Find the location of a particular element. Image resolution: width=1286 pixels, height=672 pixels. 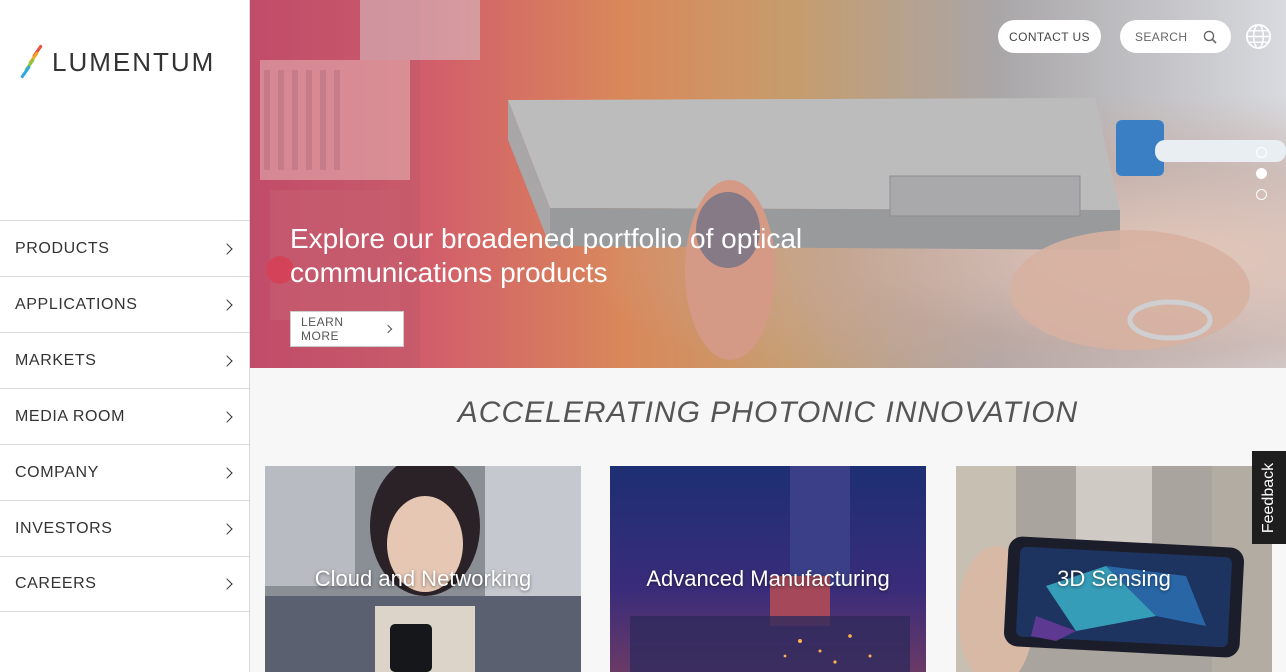

carousel-indicators is located at coordinates (1261, 173).